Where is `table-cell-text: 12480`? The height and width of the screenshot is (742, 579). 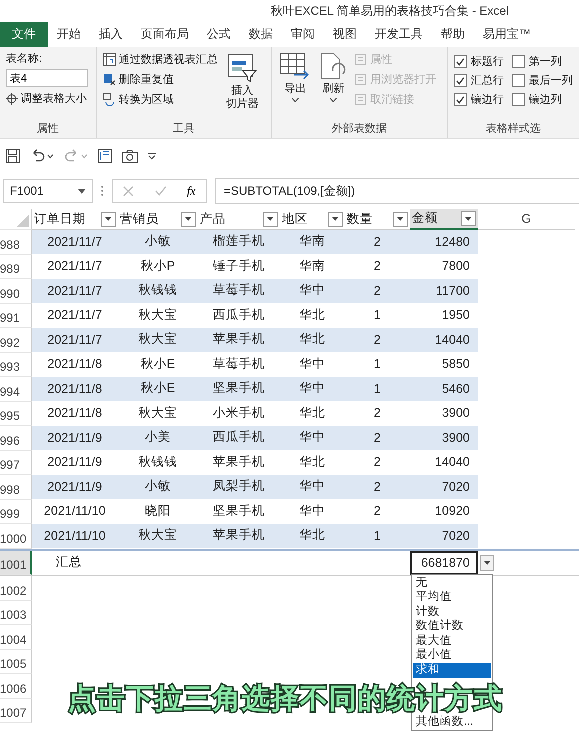
table-cell-text: 12480 is located at coordinates (452, 241).